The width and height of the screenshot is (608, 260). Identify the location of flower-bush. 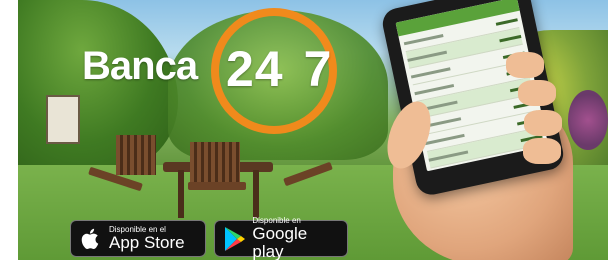
(588, 120).